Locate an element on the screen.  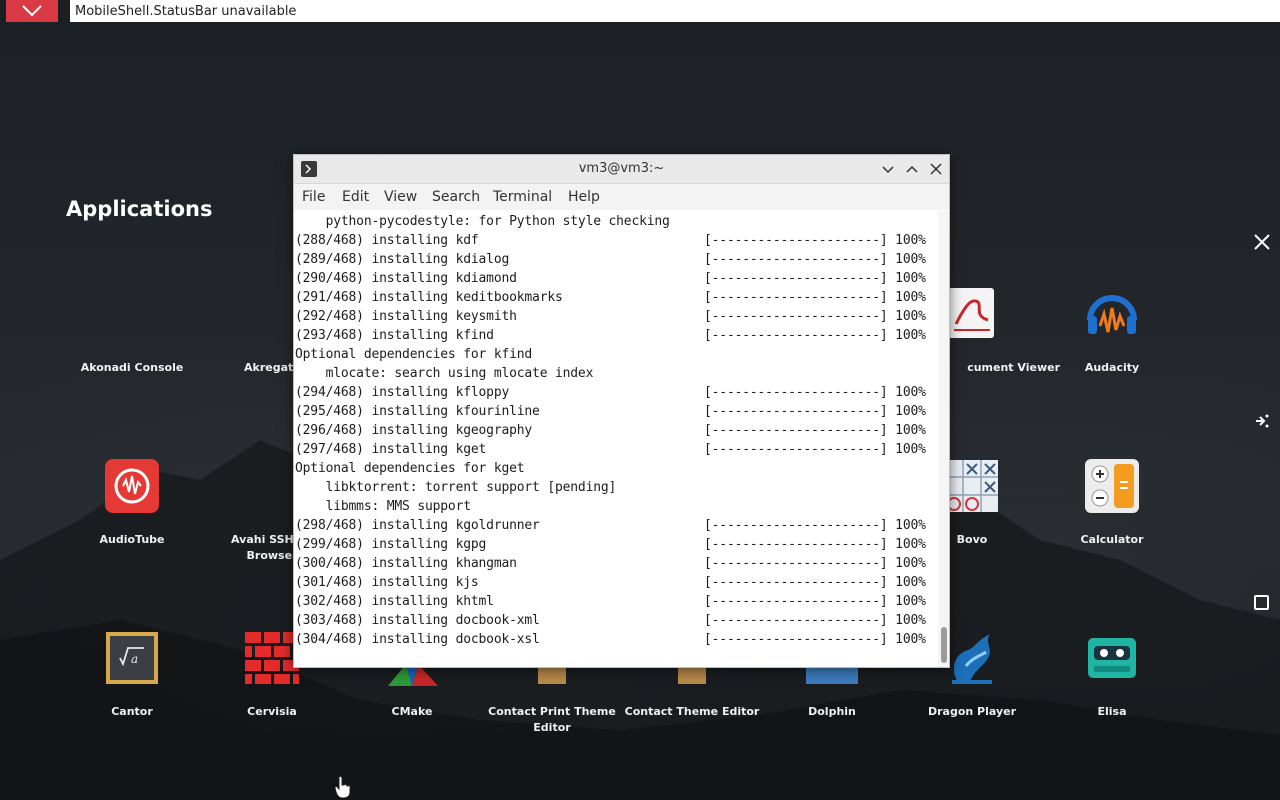
terminal-scrollbar is located at coordinates (943, 439).